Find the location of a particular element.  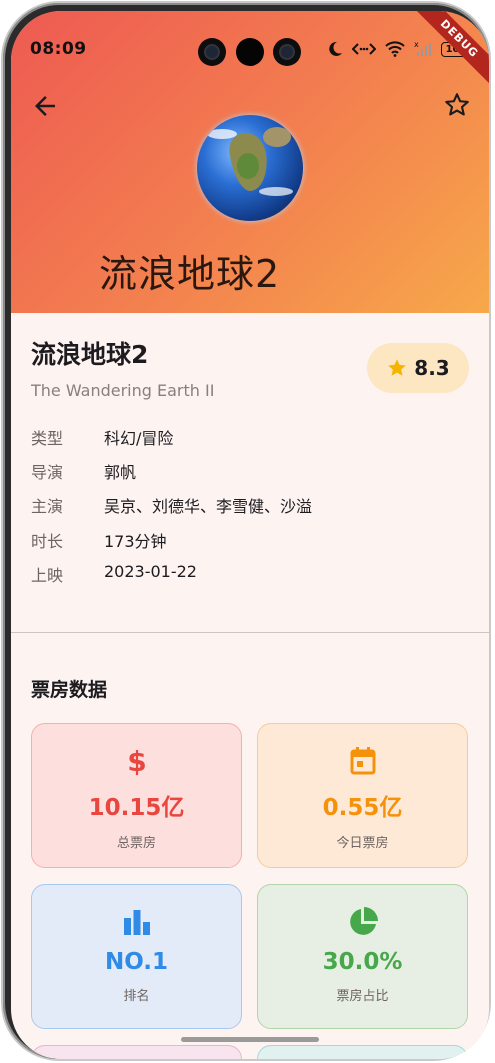

pie-chart-icon is located at coordinates (363, 921).